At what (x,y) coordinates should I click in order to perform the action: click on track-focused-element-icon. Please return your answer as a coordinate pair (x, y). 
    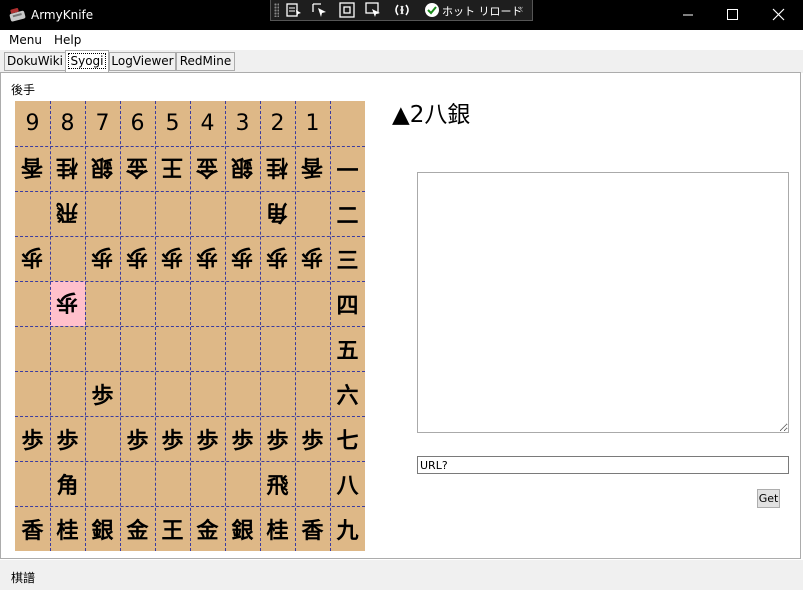
    Looking at the image, I should click on (373, 10).